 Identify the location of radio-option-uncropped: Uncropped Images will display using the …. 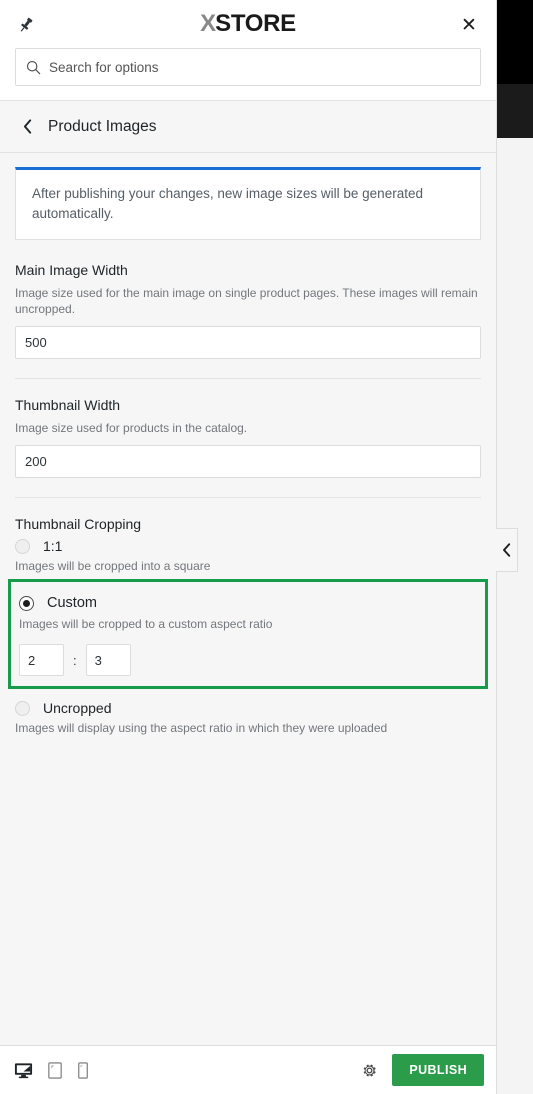
(248, 716).